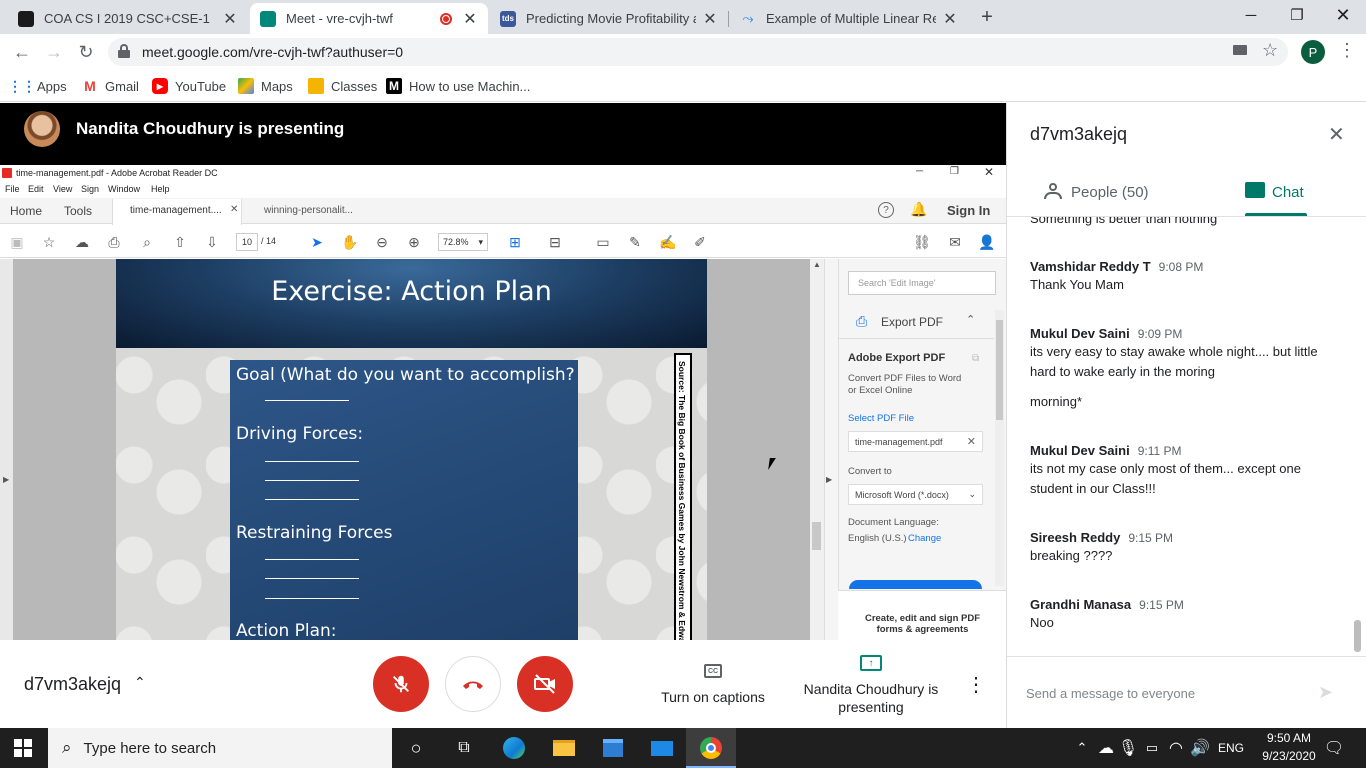 The image size is (1366, 768). I want to click on cortana-icon: ○, so click(416, 748).